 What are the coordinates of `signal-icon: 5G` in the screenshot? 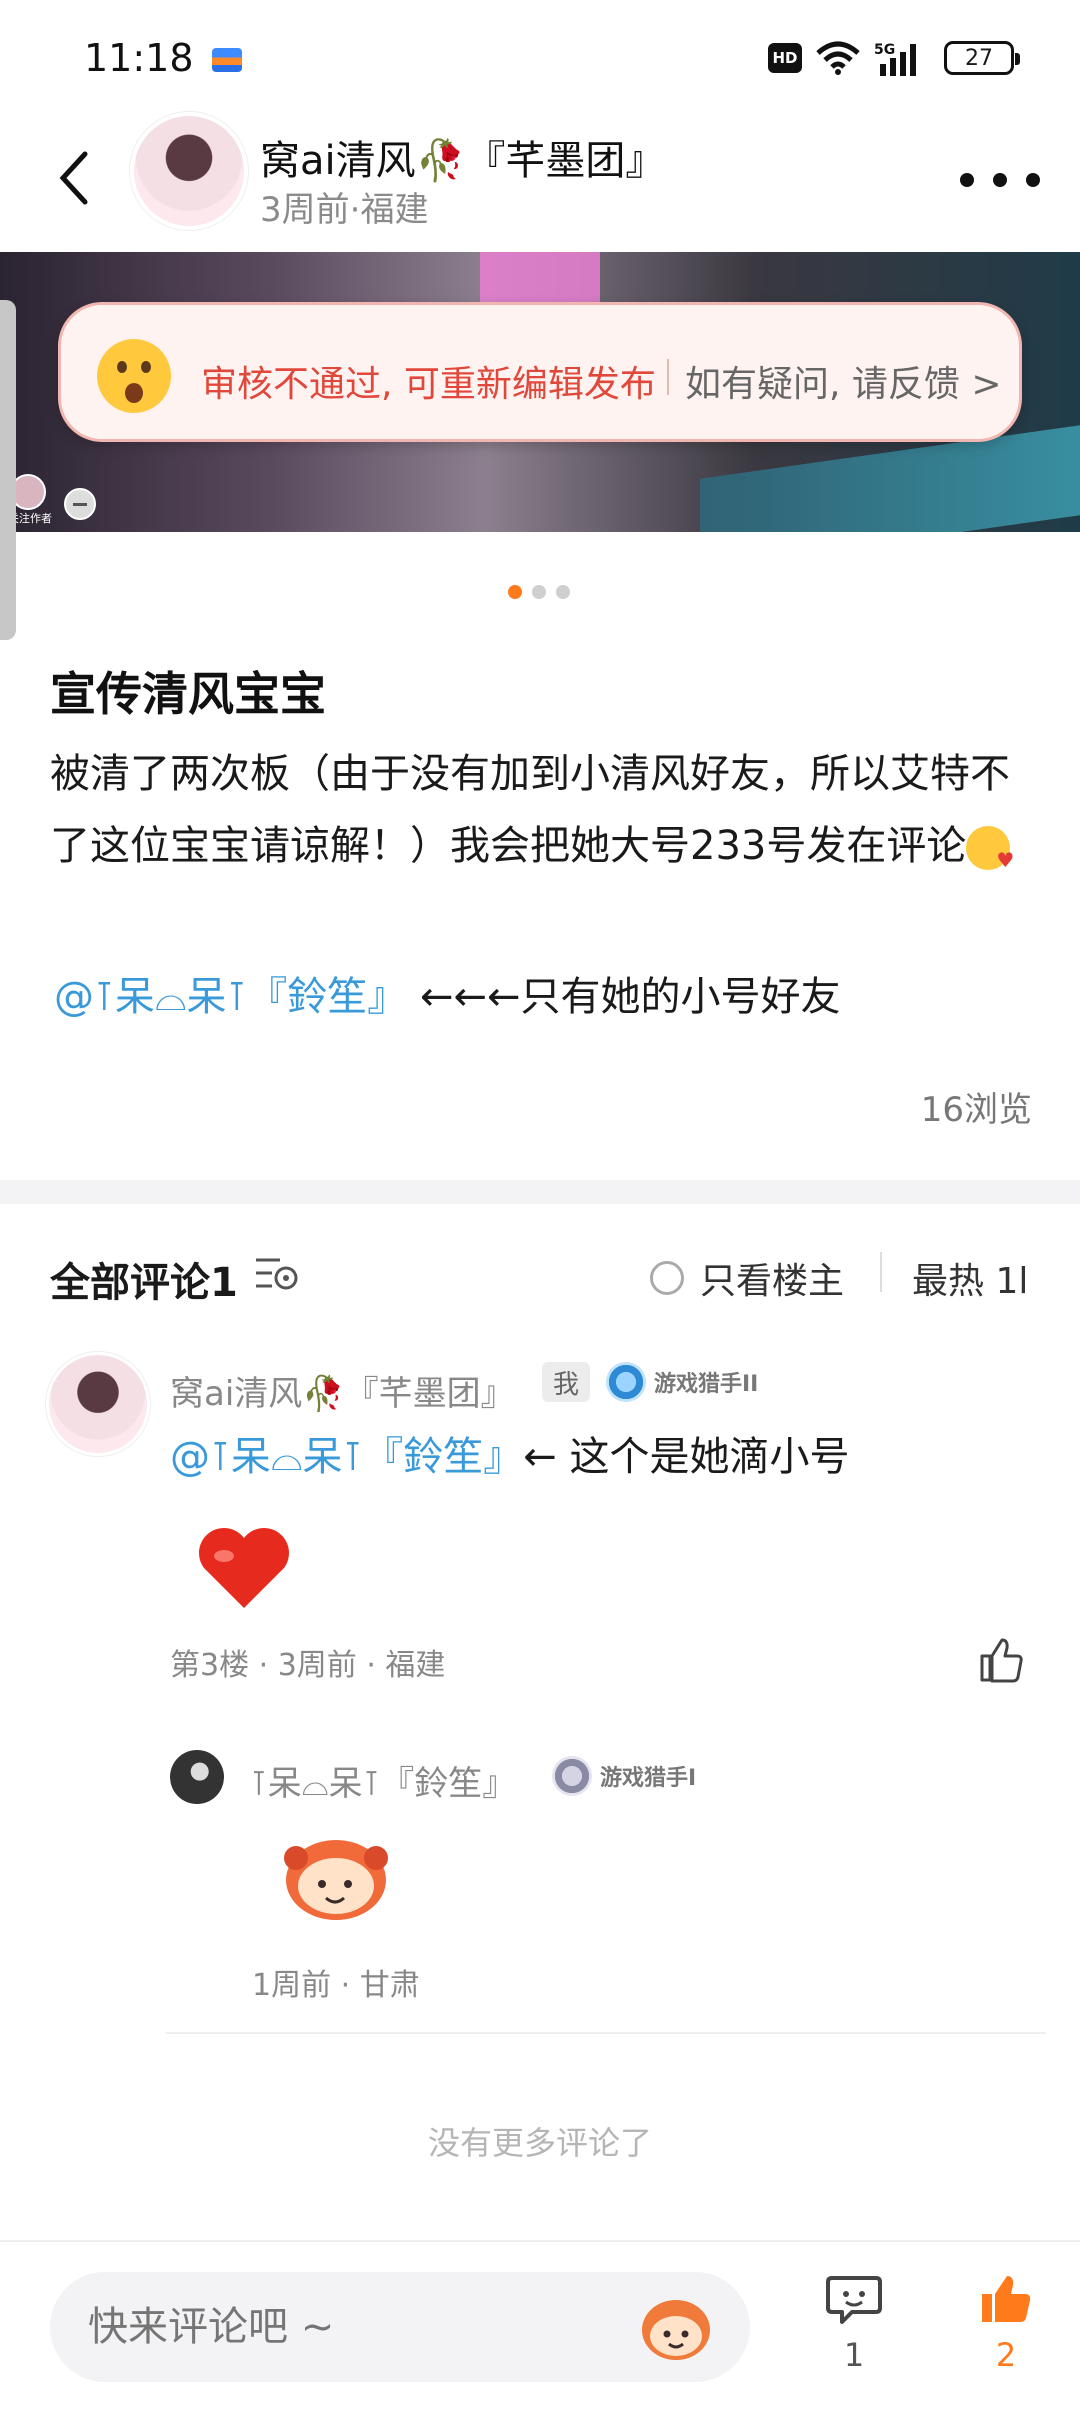 It's located at (895, 59).